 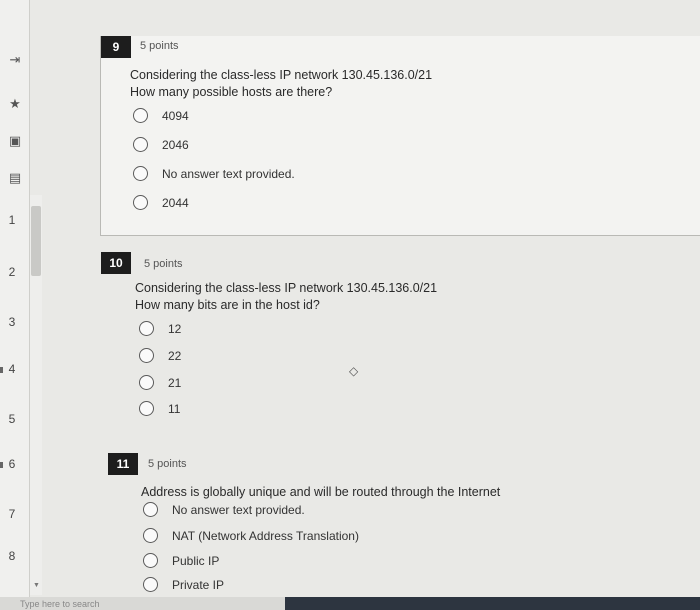 I want to click on answer-label: Private IP, so click(x=198, y=584).